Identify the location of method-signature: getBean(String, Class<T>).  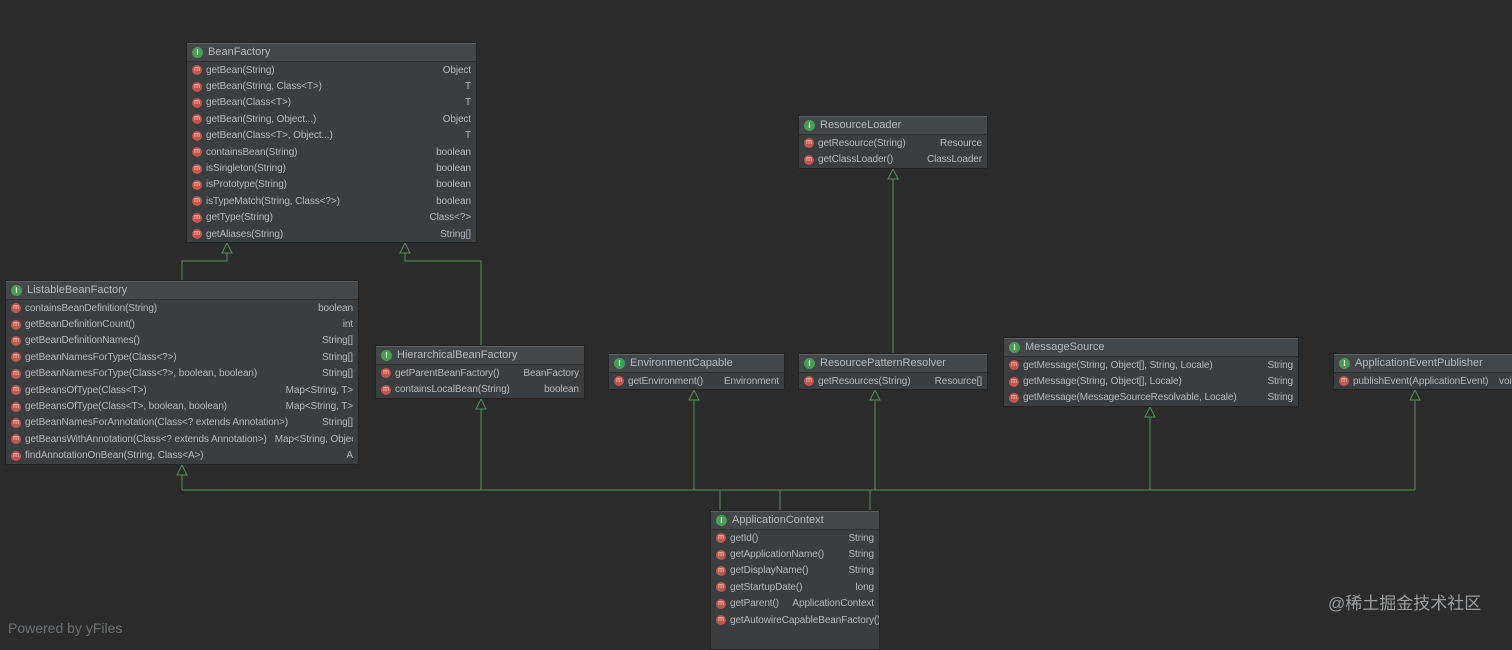
(264, 87).